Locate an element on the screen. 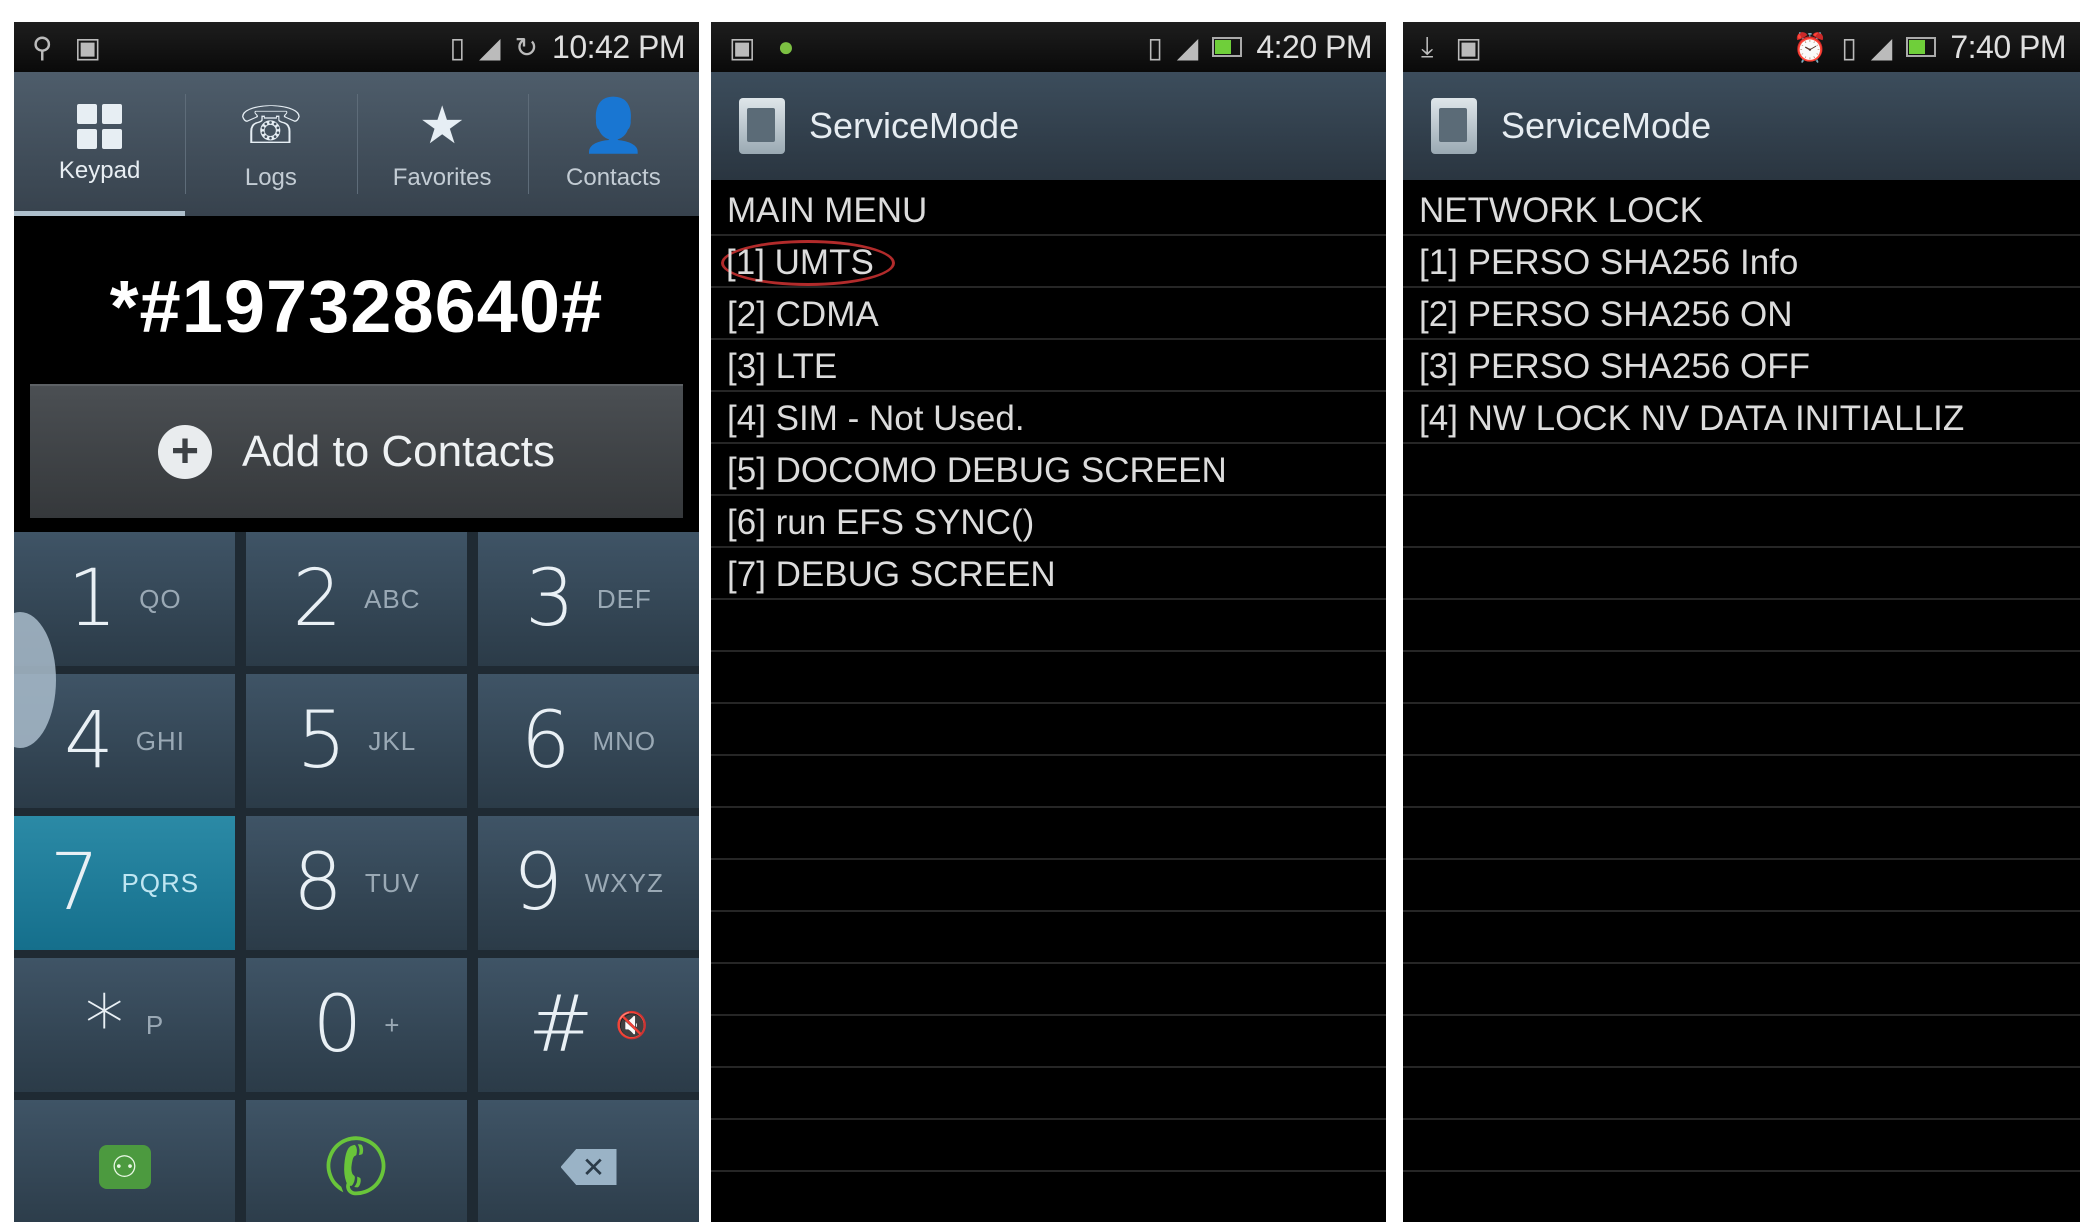 This screenshot has width=2080, height=1222. key-letters: QO is located at coordinates (160, 598).